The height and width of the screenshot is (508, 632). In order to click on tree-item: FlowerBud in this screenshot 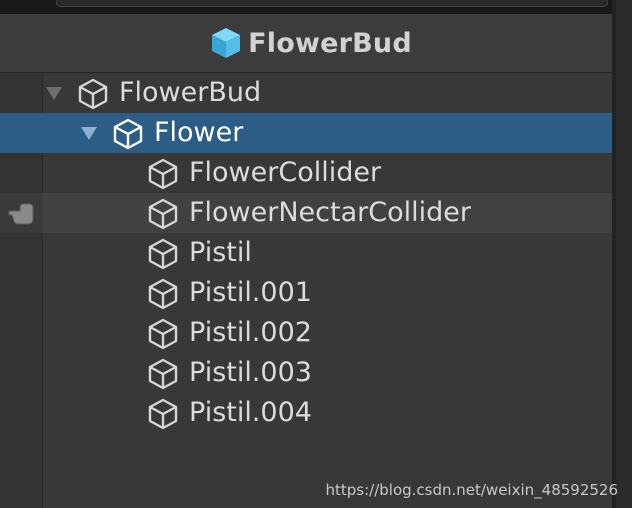, I will do `click(306, 93)`.